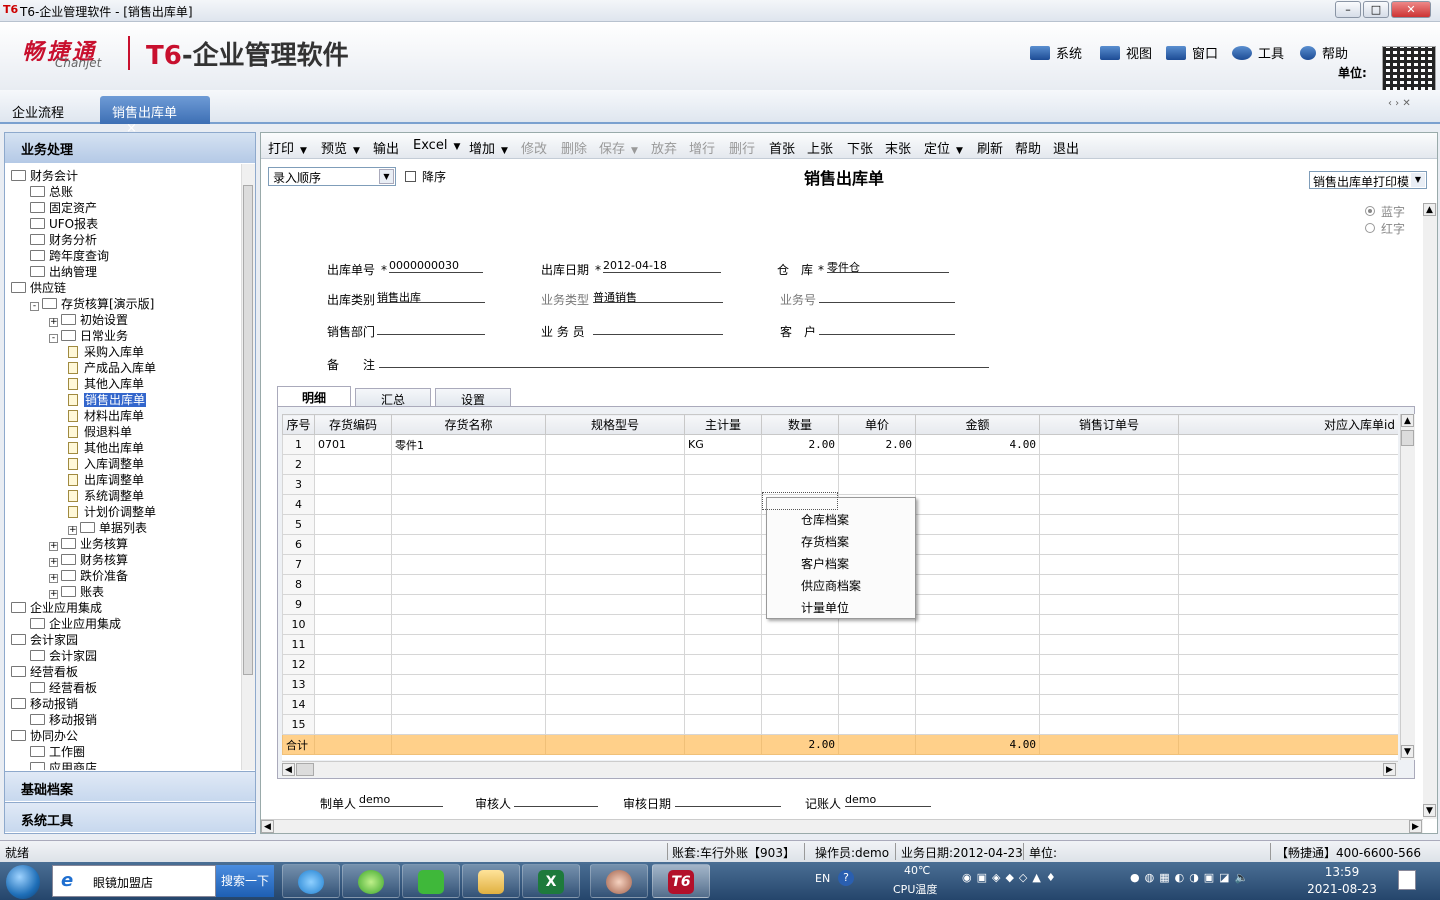 The width and height of the screenshot is (1440, 900). What do you see at coordinates (44, 672) in the screenshot?
I see `sidebar-item: 经营看板` at bounding box center [44, 672].